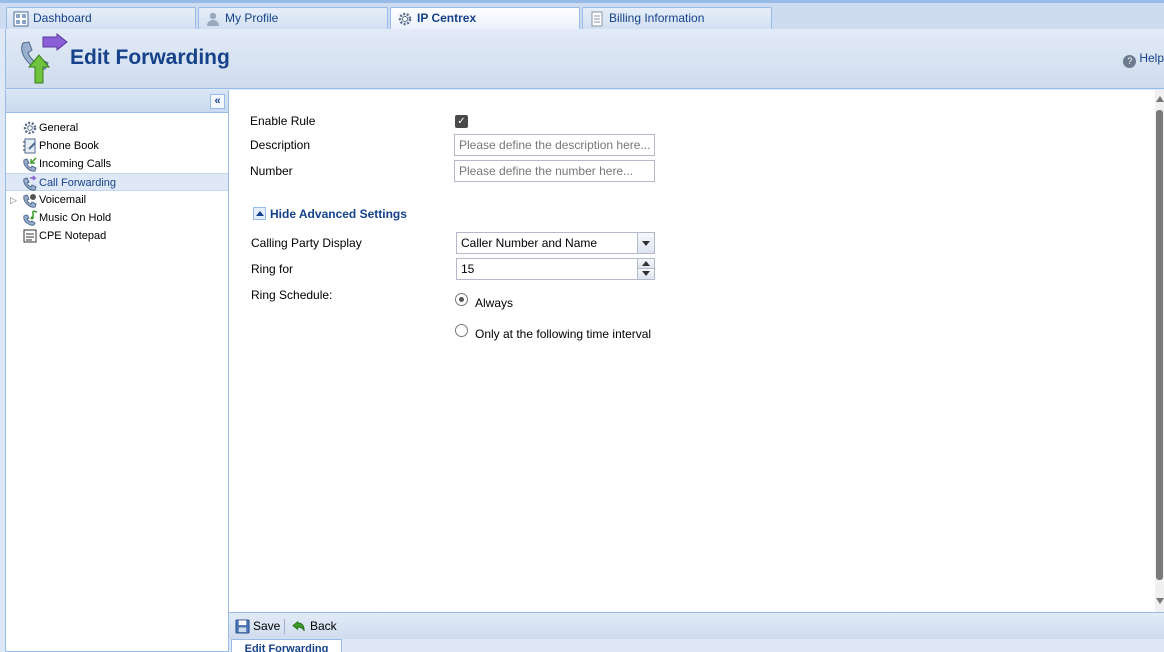 The image size is (1164, 652). I want to click on tab-my-profile: My Profile, so click(293, 18).